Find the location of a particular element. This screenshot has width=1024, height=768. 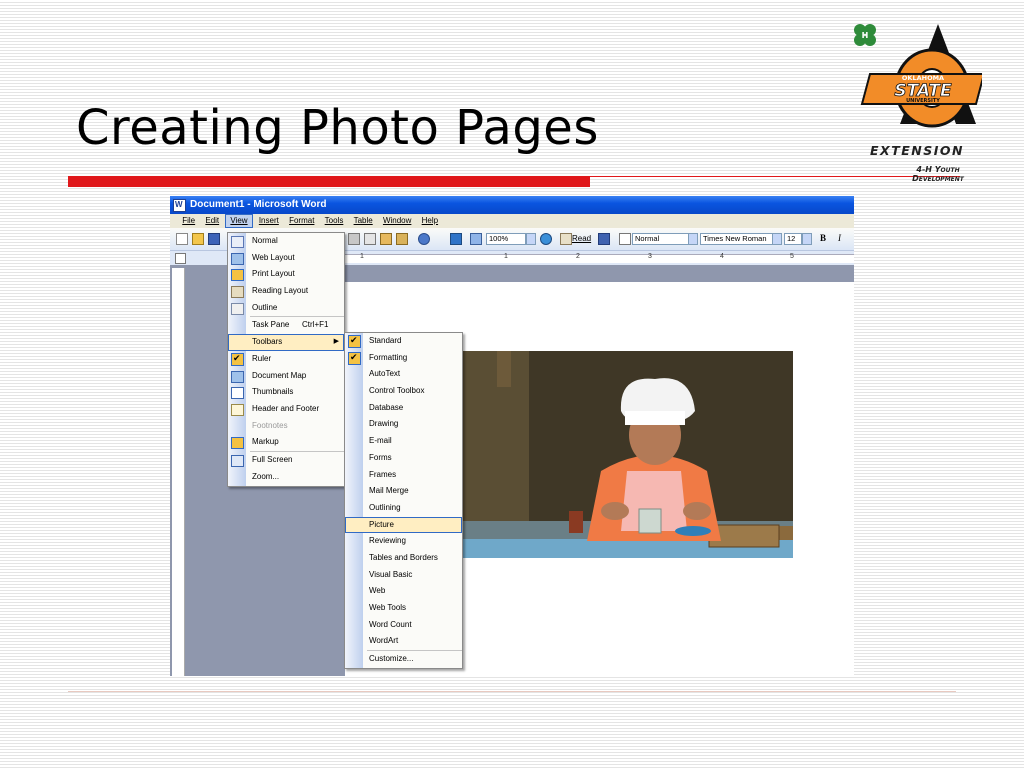

menu-view: View is located at coordinates (239, 221).